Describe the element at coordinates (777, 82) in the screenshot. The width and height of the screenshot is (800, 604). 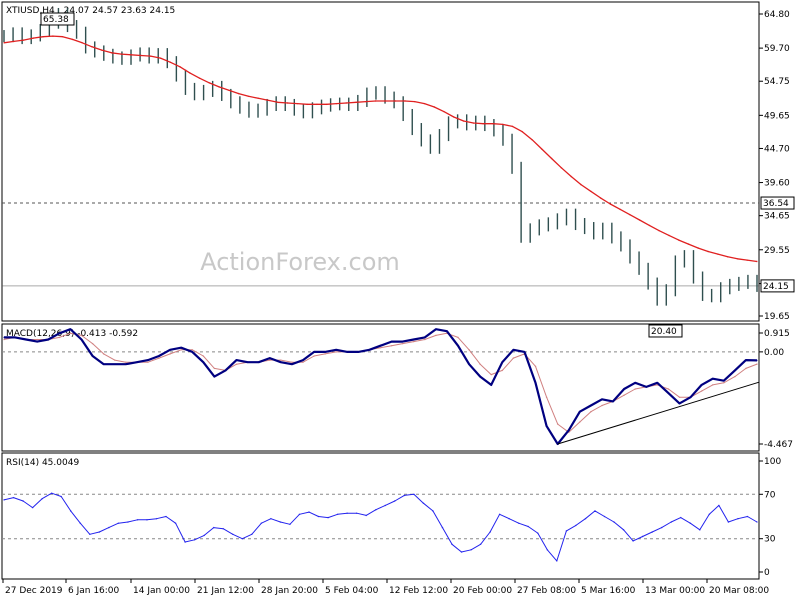
I see `y-tick-label: 54.75` at that location.